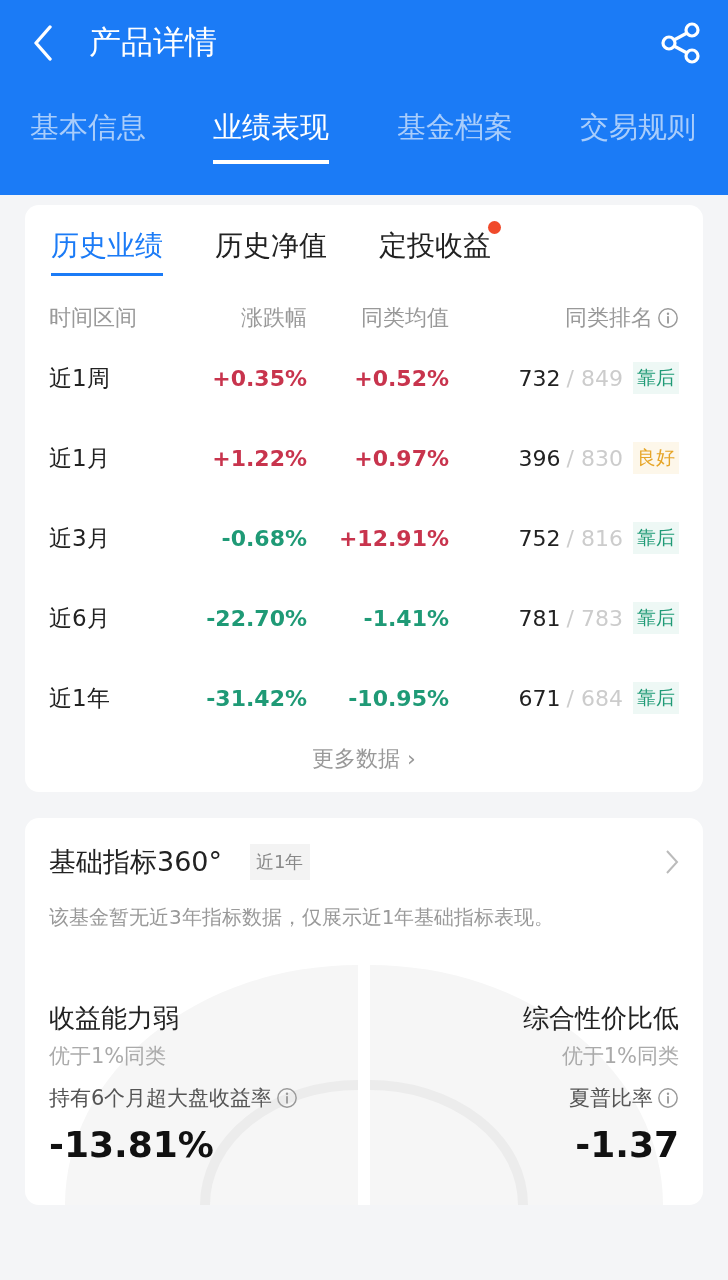 Image resolution: width=728 pixels, height=1280 pixels. What do you see at coordinates (80, 538) in the screenshot?
I see `table-cell-text: 近3月` at bounding box center [80, 538].